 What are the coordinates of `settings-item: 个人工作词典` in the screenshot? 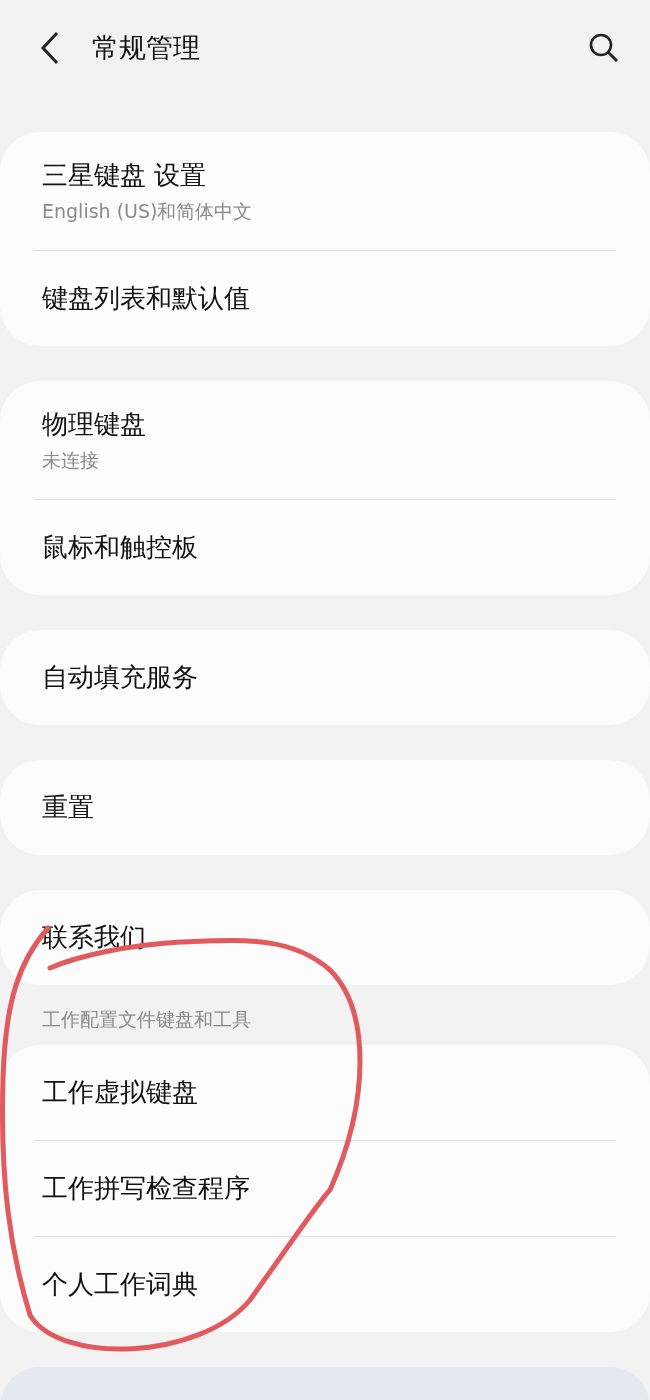 It's located at (325, 1284).